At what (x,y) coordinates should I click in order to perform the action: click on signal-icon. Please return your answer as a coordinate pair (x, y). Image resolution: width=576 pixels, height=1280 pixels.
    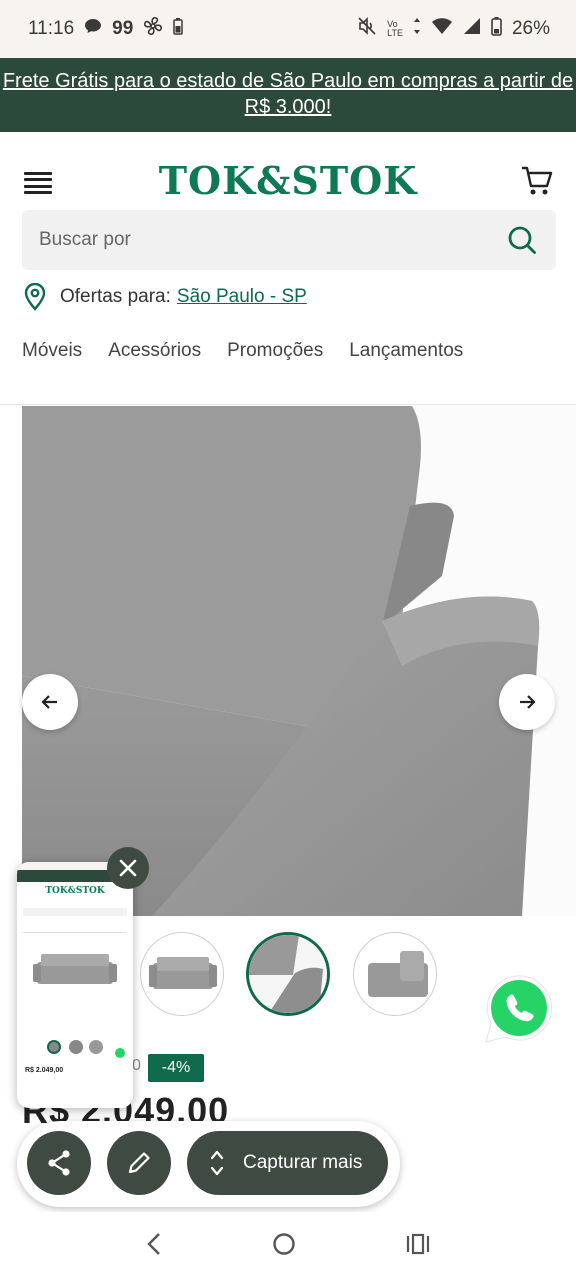
    Looking at the image, I should click on (472, 29).